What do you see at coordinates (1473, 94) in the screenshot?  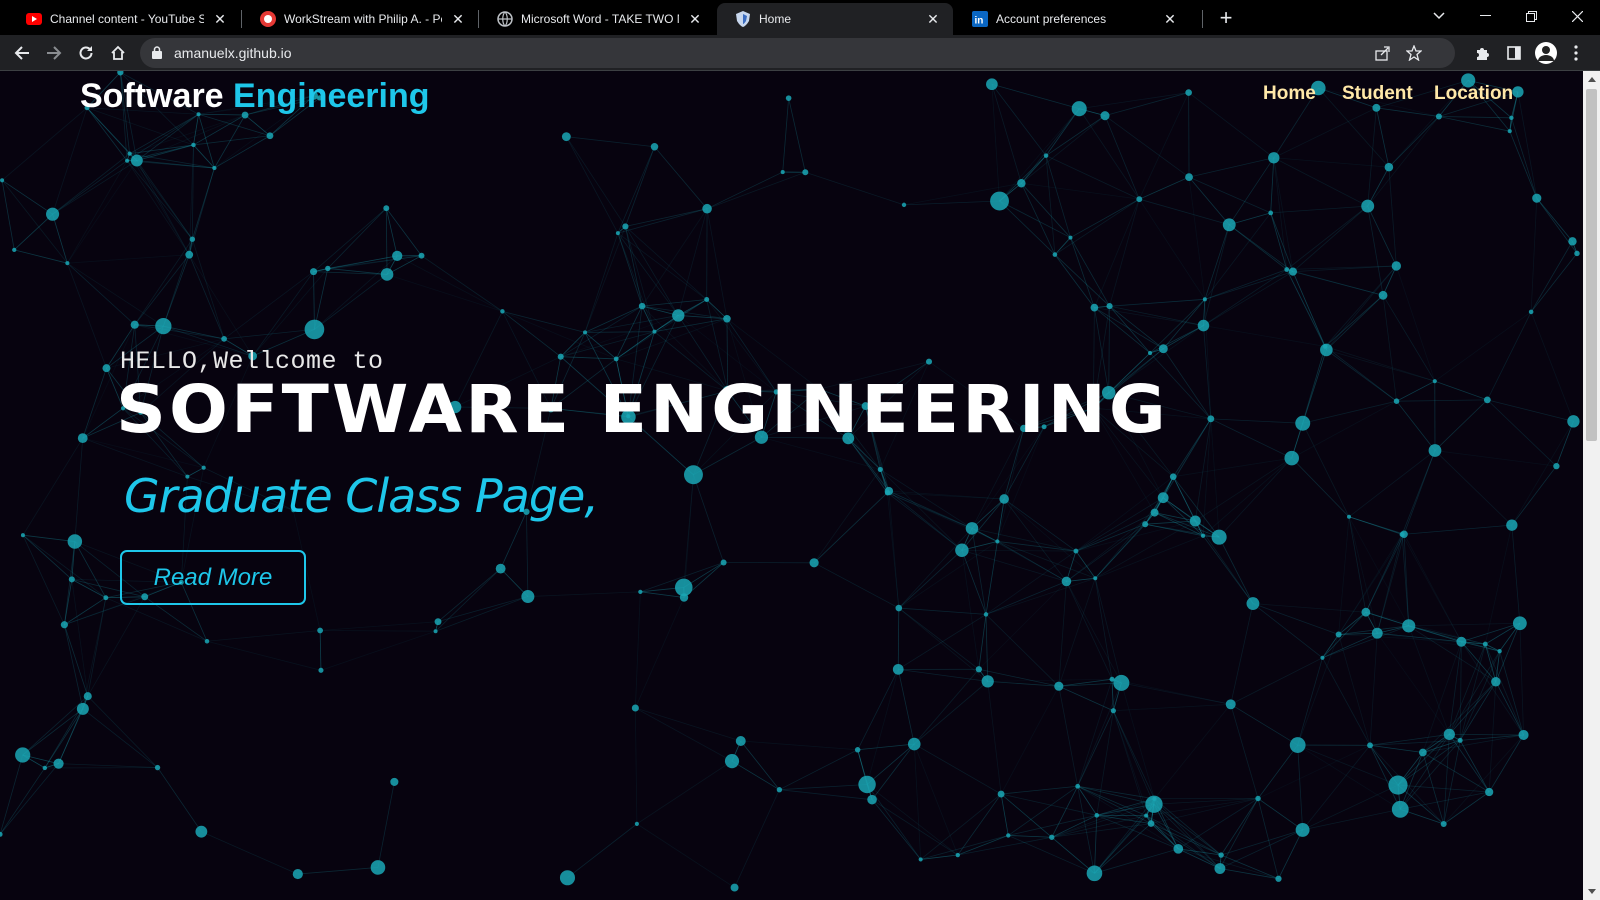 I see `nav-location: Location` at bounding box center [1473, 94].